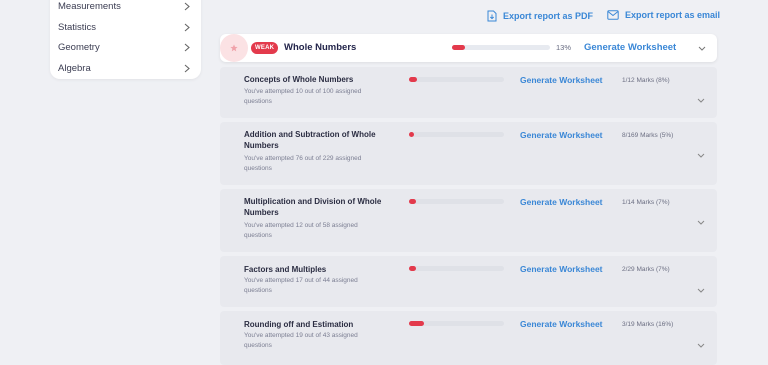  I want to click on topic-title: Whole Numbers, so click(320, 47).